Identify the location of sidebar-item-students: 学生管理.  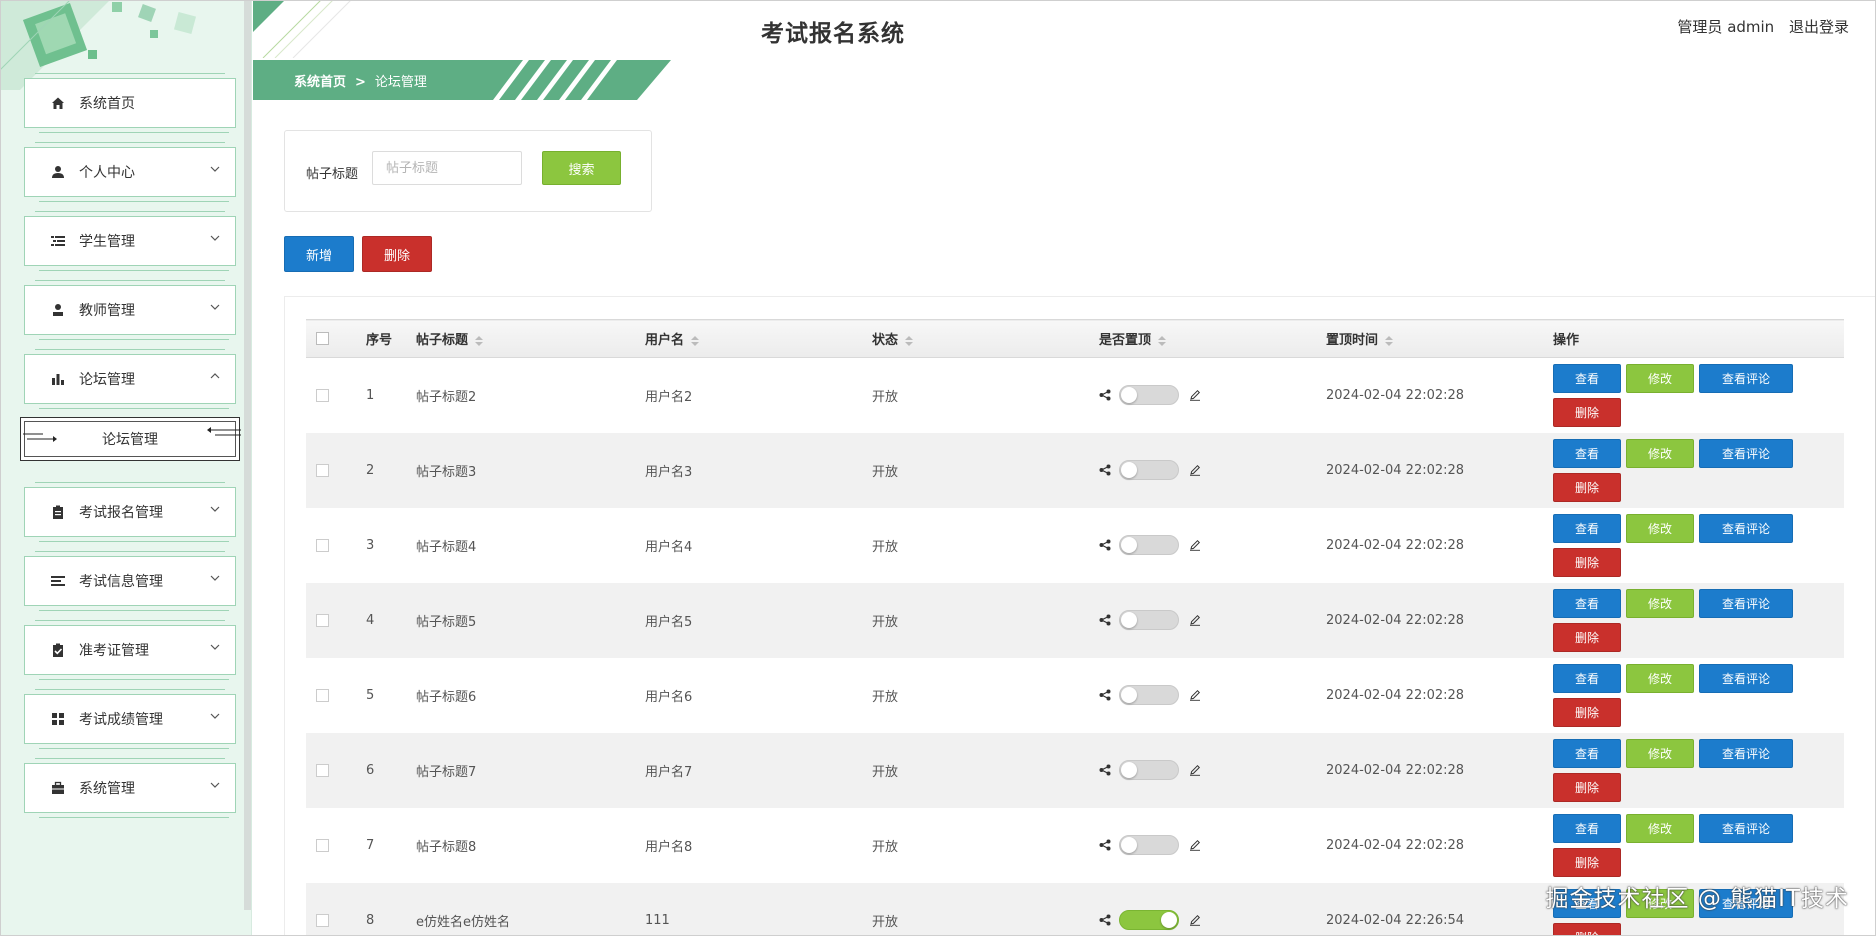
(130, 241).